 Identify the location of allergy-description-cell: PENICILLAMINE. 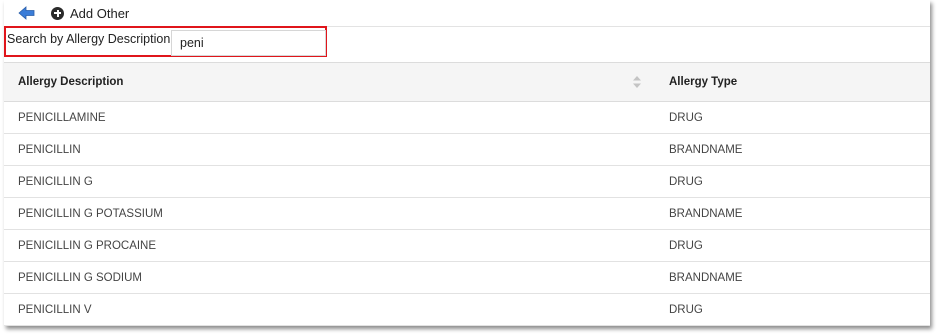
(329, 117).